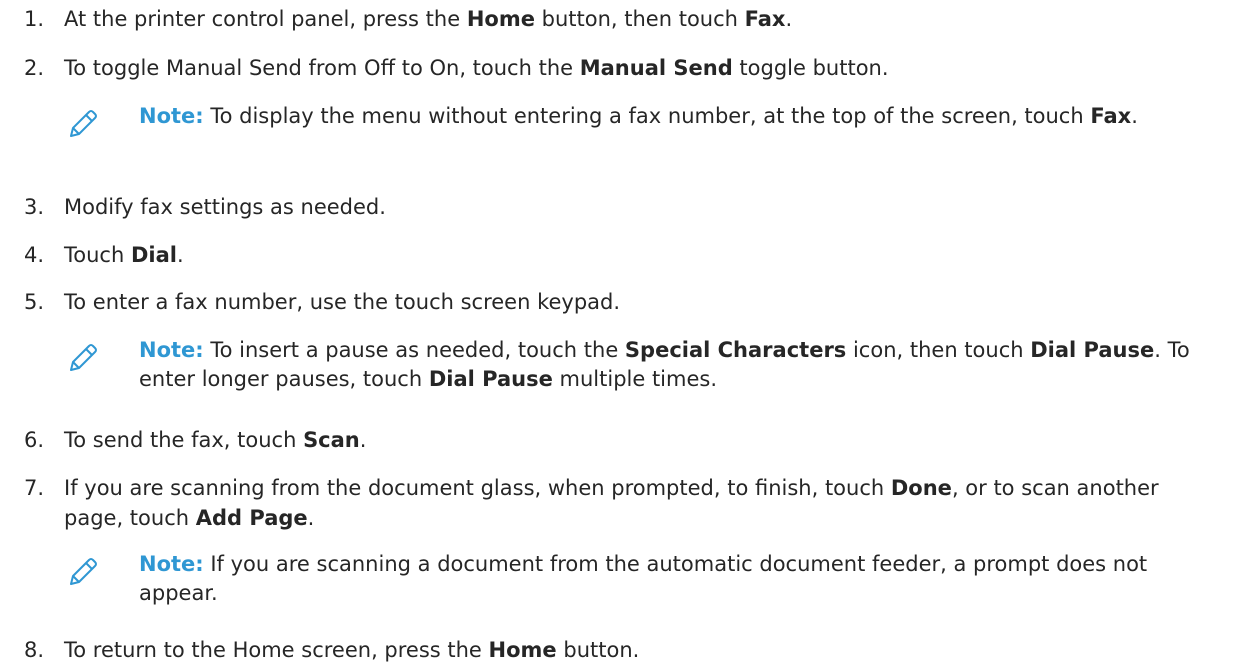  What do you see at coordinates (153, 255) in the screenshot?
I see `dial-ref: Dial` at bounding box center [153, 255].